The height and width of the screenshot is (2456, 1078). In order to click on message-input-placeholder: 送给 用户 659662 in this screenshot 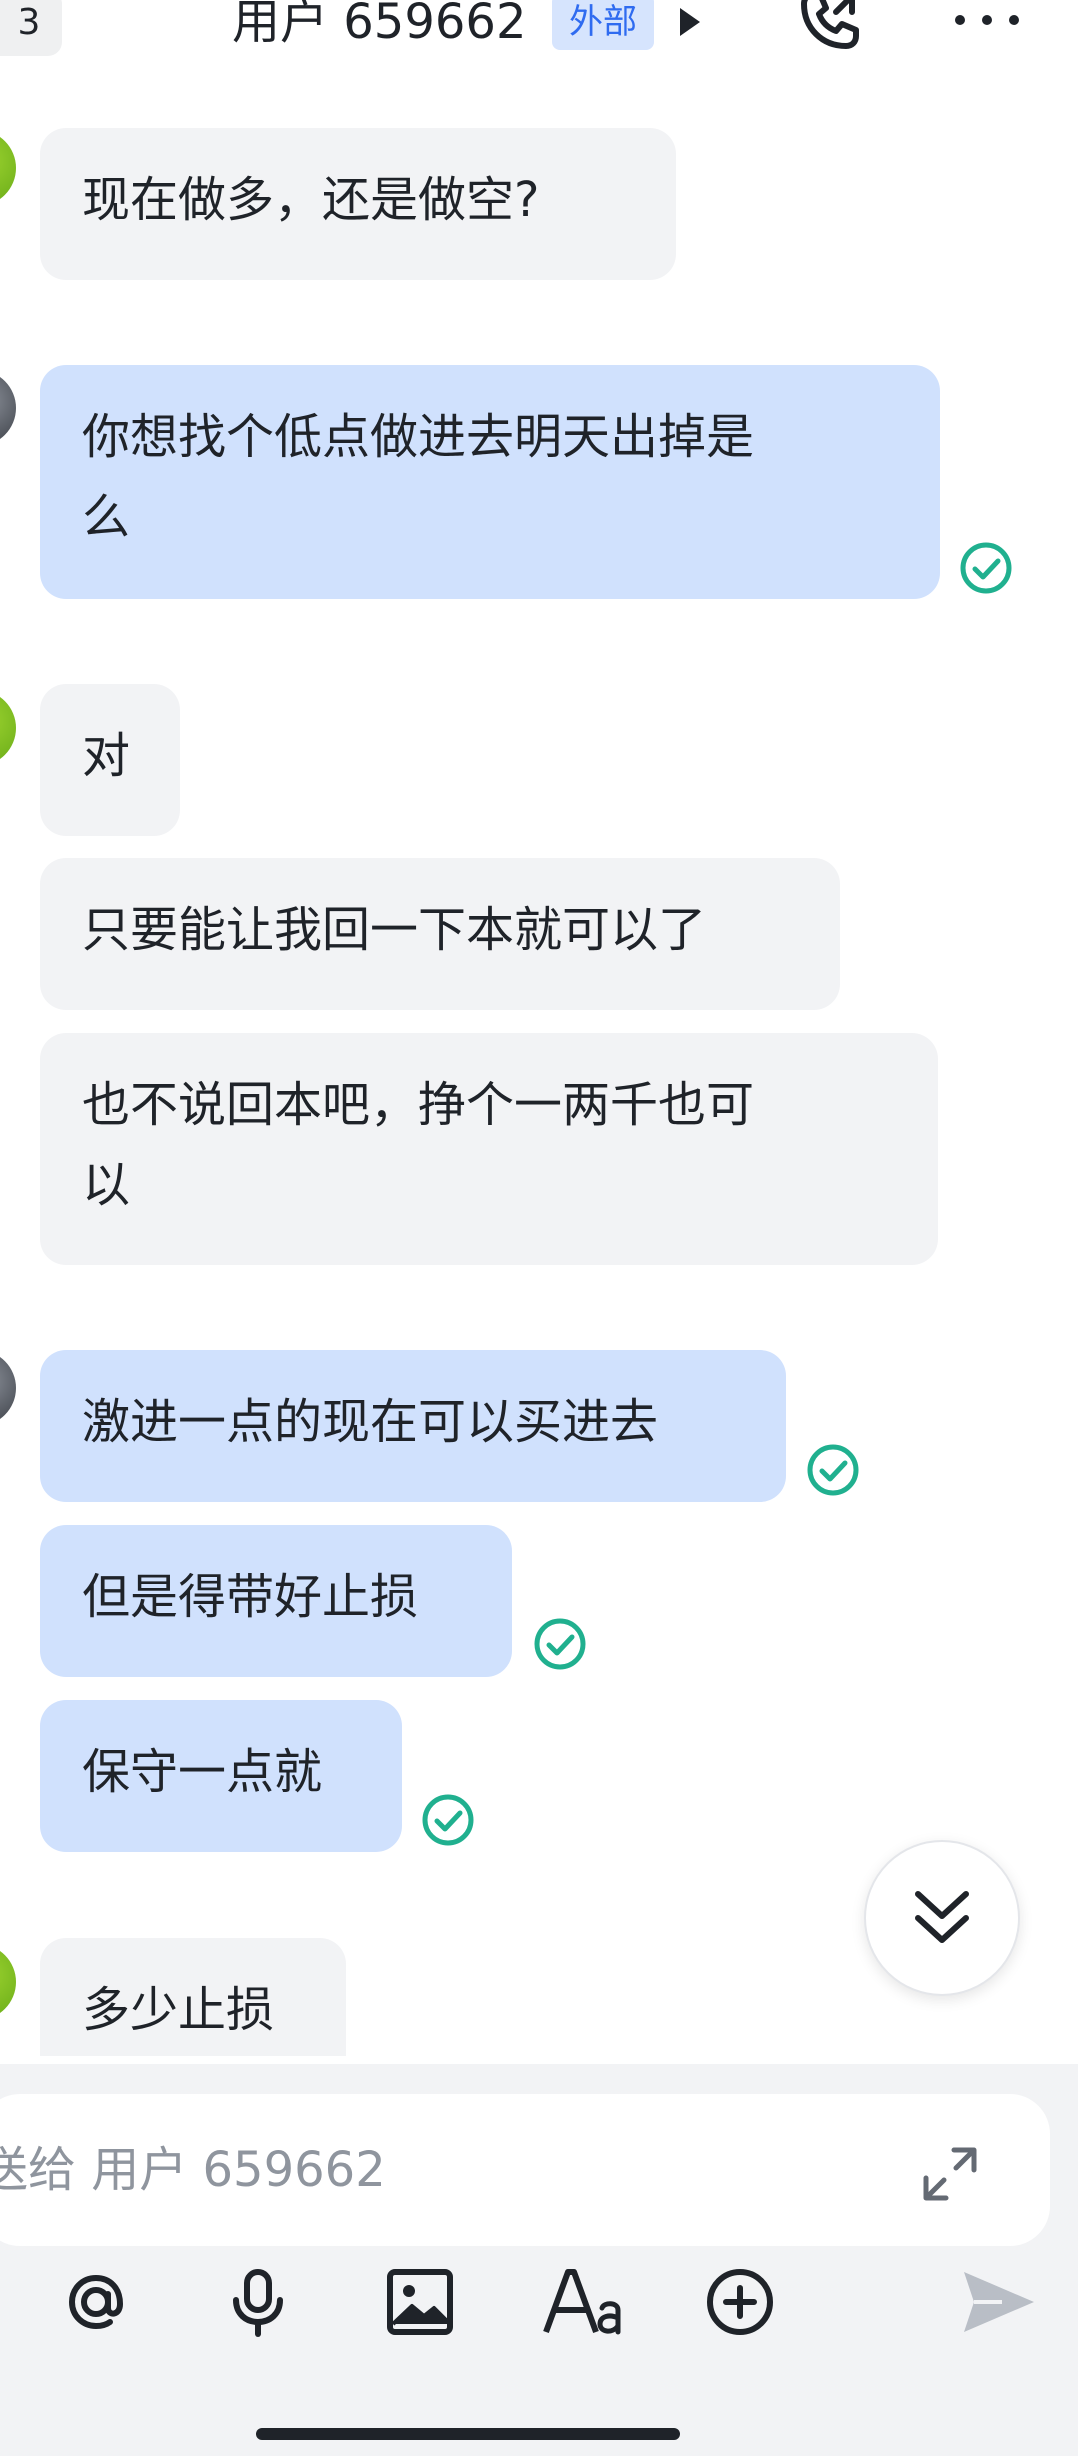, I will do `click(193, 2170)`.